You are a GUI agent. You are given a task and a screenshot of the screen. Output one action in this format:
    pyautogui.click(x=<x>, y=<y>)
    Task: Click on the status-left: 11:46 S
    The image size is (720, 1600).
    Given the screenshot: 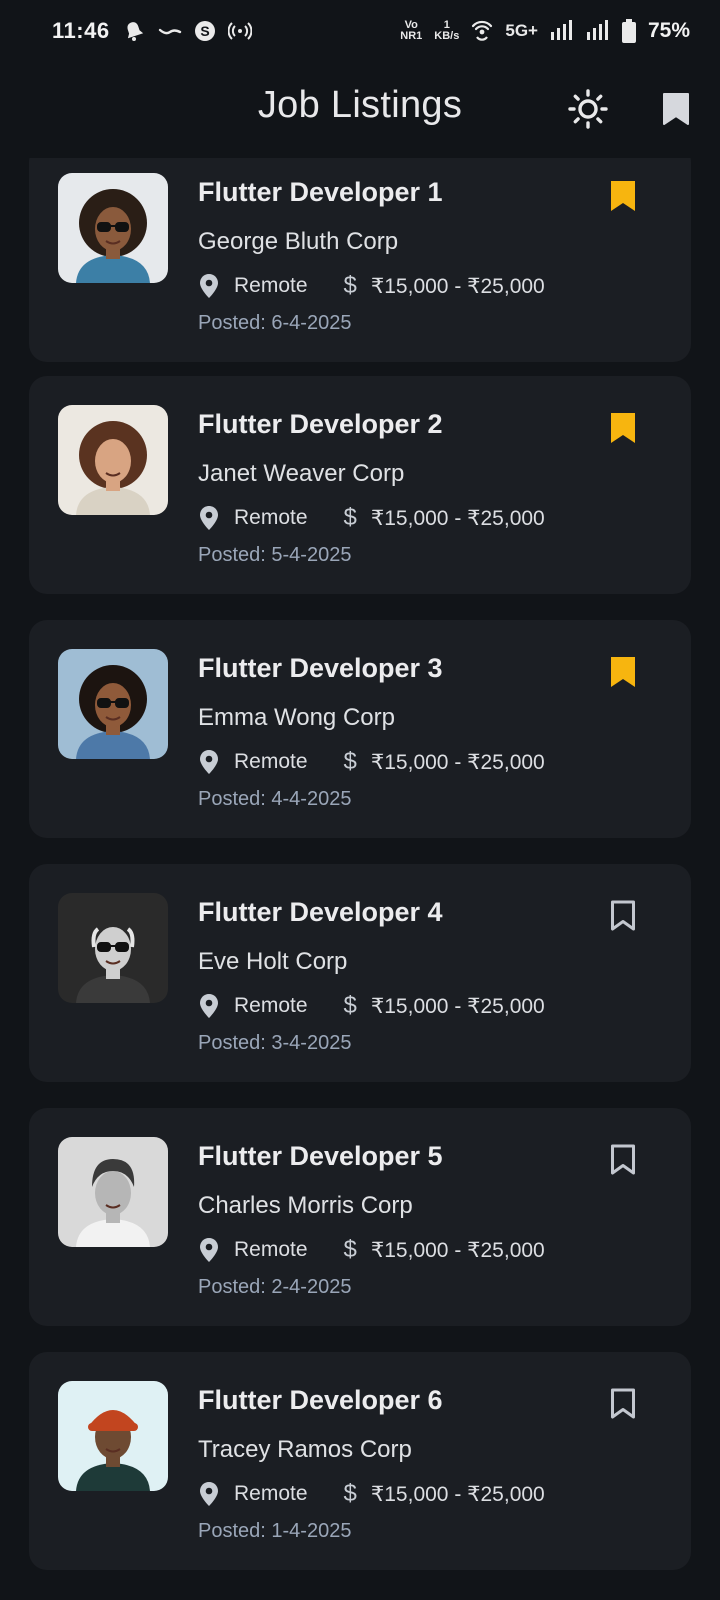 What is the action you would take?
    pyautogui.click(x=152, y=31)
    